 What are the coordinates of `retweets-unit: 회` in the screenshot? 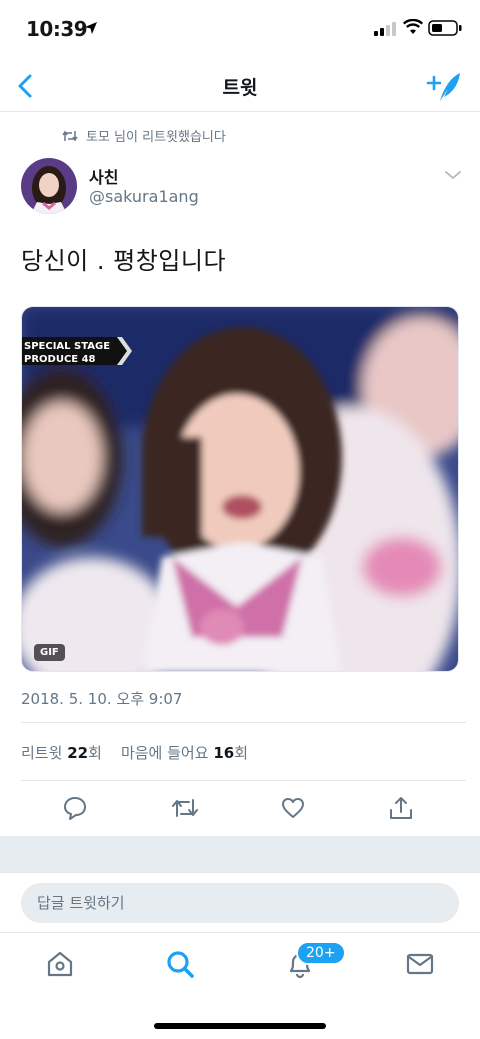 It's located at (95, 753).